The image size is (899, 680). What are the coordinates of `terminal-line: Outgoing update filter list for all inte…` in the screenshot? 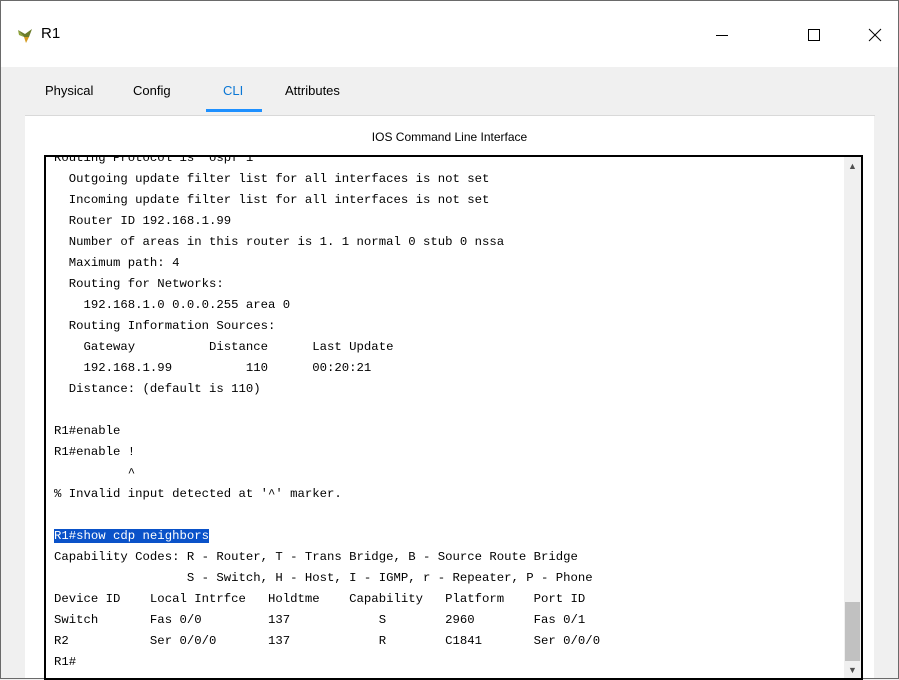 It's located at (272, 179).